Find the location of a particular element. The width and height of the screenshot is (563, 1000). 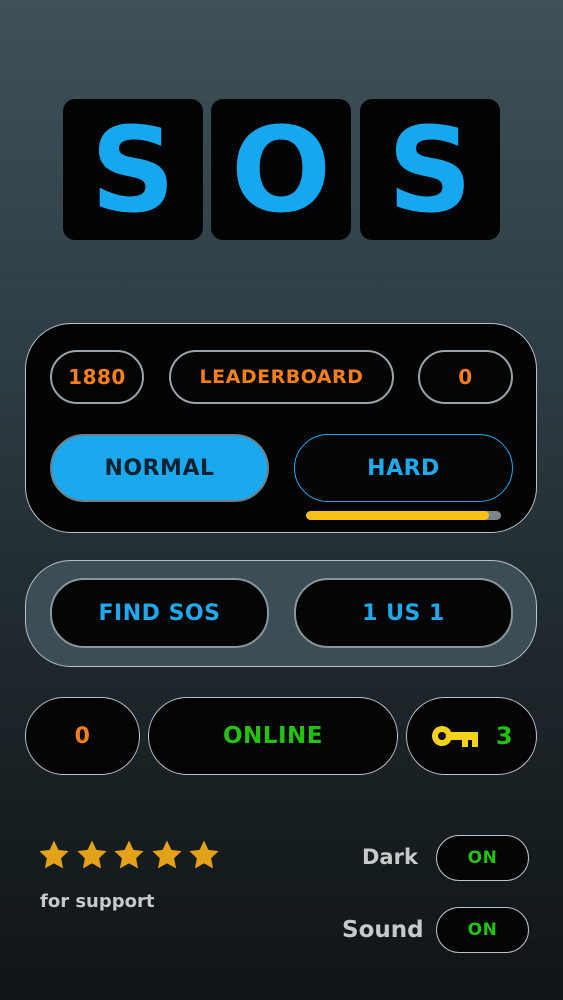

support-label: for support is located at coordinates (97, 901).